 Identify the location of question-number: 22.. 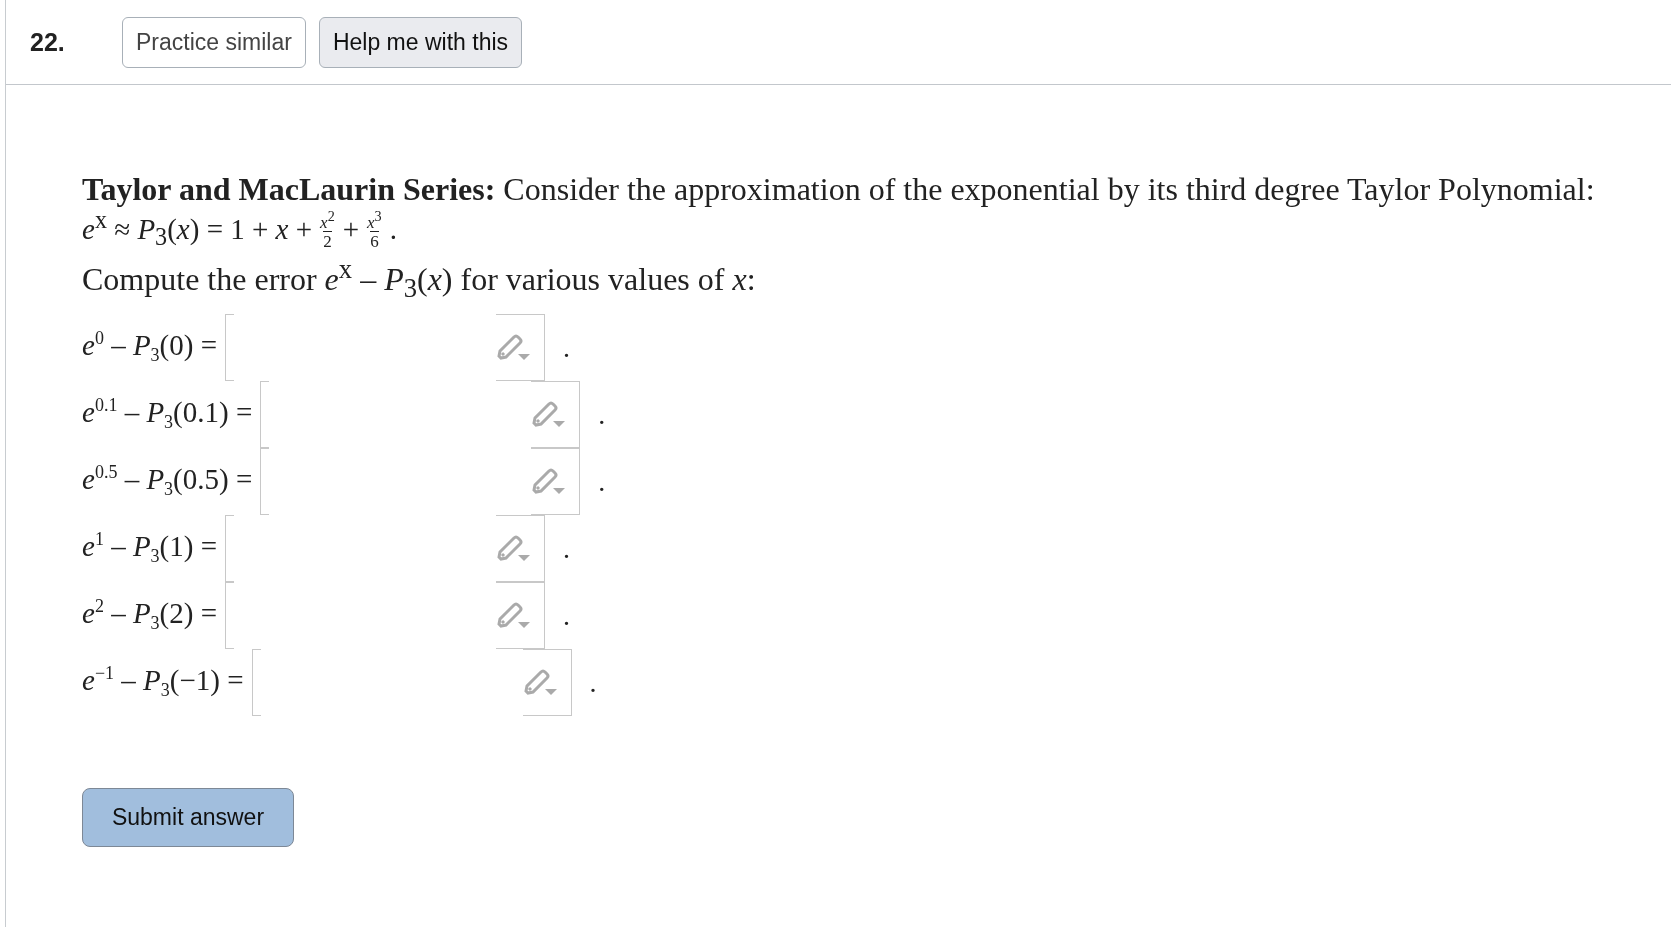
(48, 42).